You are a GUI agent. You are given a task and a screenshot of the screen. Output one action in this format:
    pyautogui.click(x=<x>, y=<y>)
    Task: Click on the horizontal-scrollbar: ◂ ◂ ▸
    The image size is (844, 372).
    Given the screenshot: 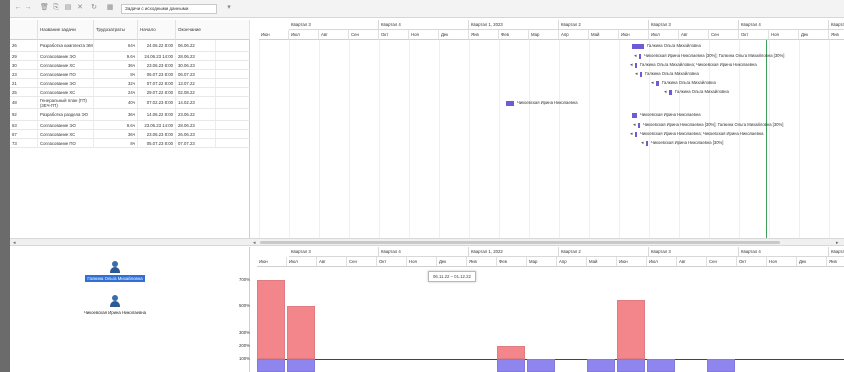 What is the action you would take?
    pyautogui.click(x=427, y=242)
    